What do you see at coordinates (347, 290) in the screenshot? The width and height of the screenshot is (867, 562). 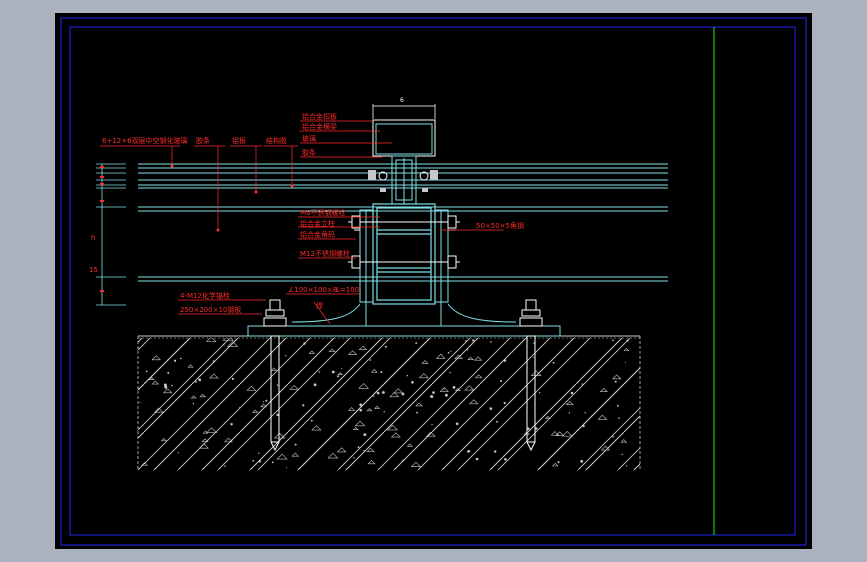 I see `note-length: L=100` at bounding box center [347, 290].